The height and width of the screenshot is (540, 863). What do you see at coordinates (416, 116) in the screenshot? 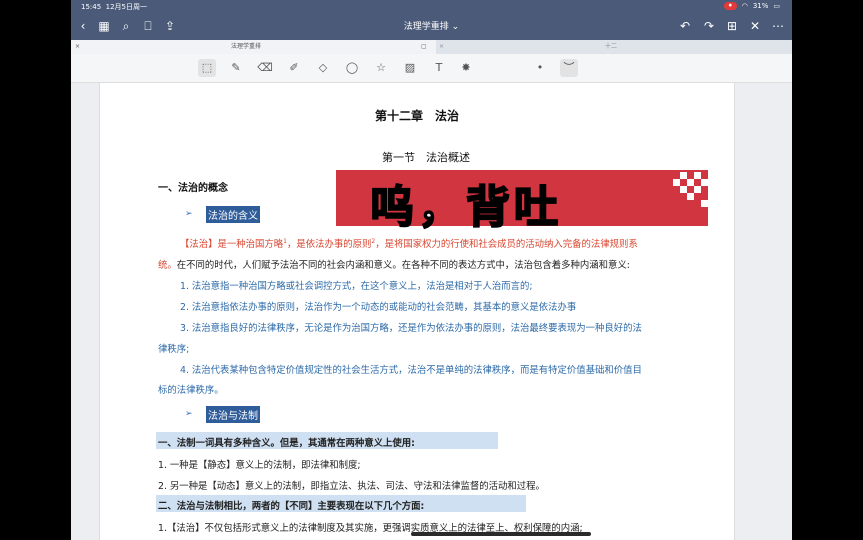
I see `chapter-title: 第十二章 法治` at bounding box center [416, 116].